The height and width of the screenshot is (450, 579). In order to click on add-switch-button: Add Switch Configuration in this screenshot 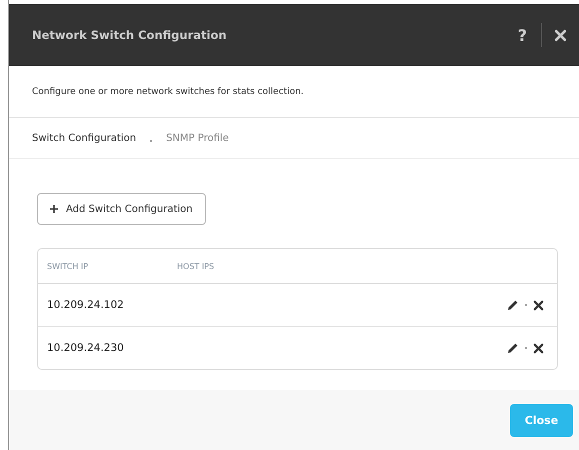, I will do `click(121, 209)`.